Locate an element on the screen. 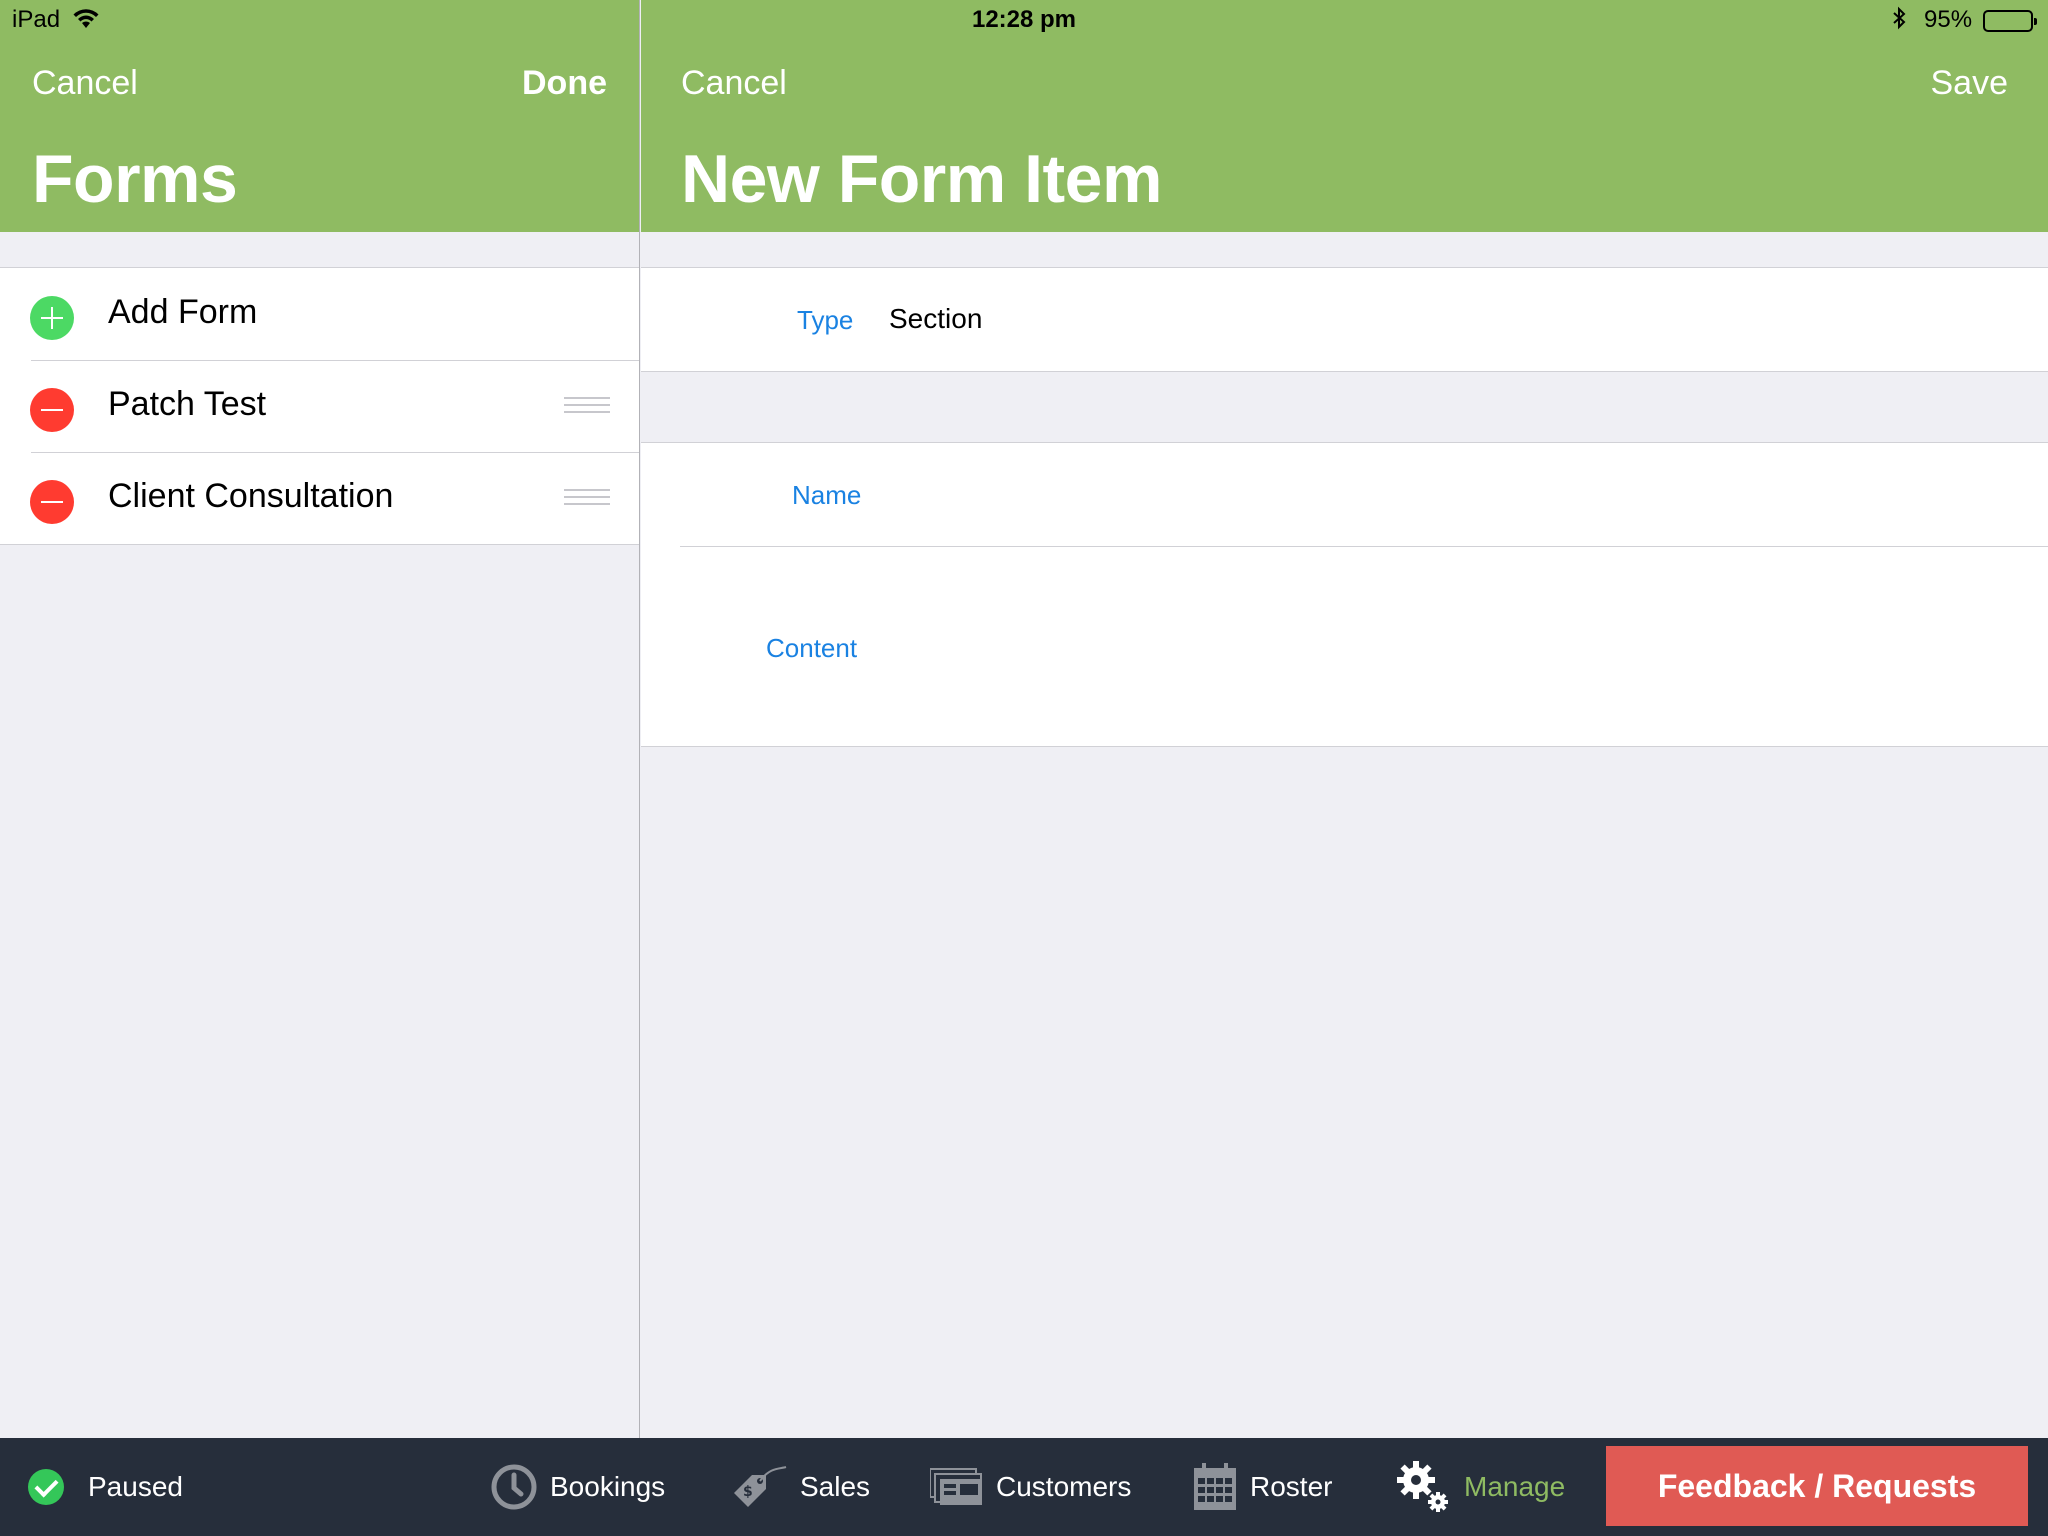 The image size is (2048, 1536). clock-icon is located at coordinates (514, 1487).